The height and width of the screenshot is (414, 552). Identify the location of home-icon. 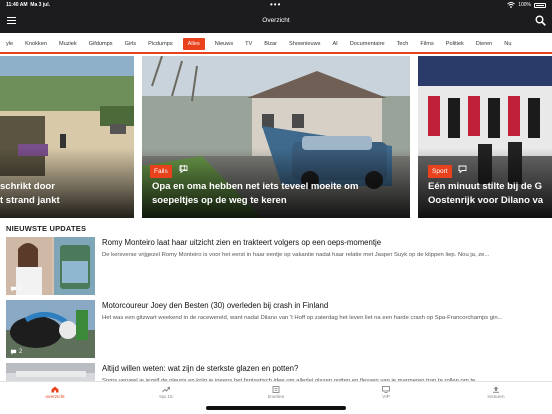
(55, 389).